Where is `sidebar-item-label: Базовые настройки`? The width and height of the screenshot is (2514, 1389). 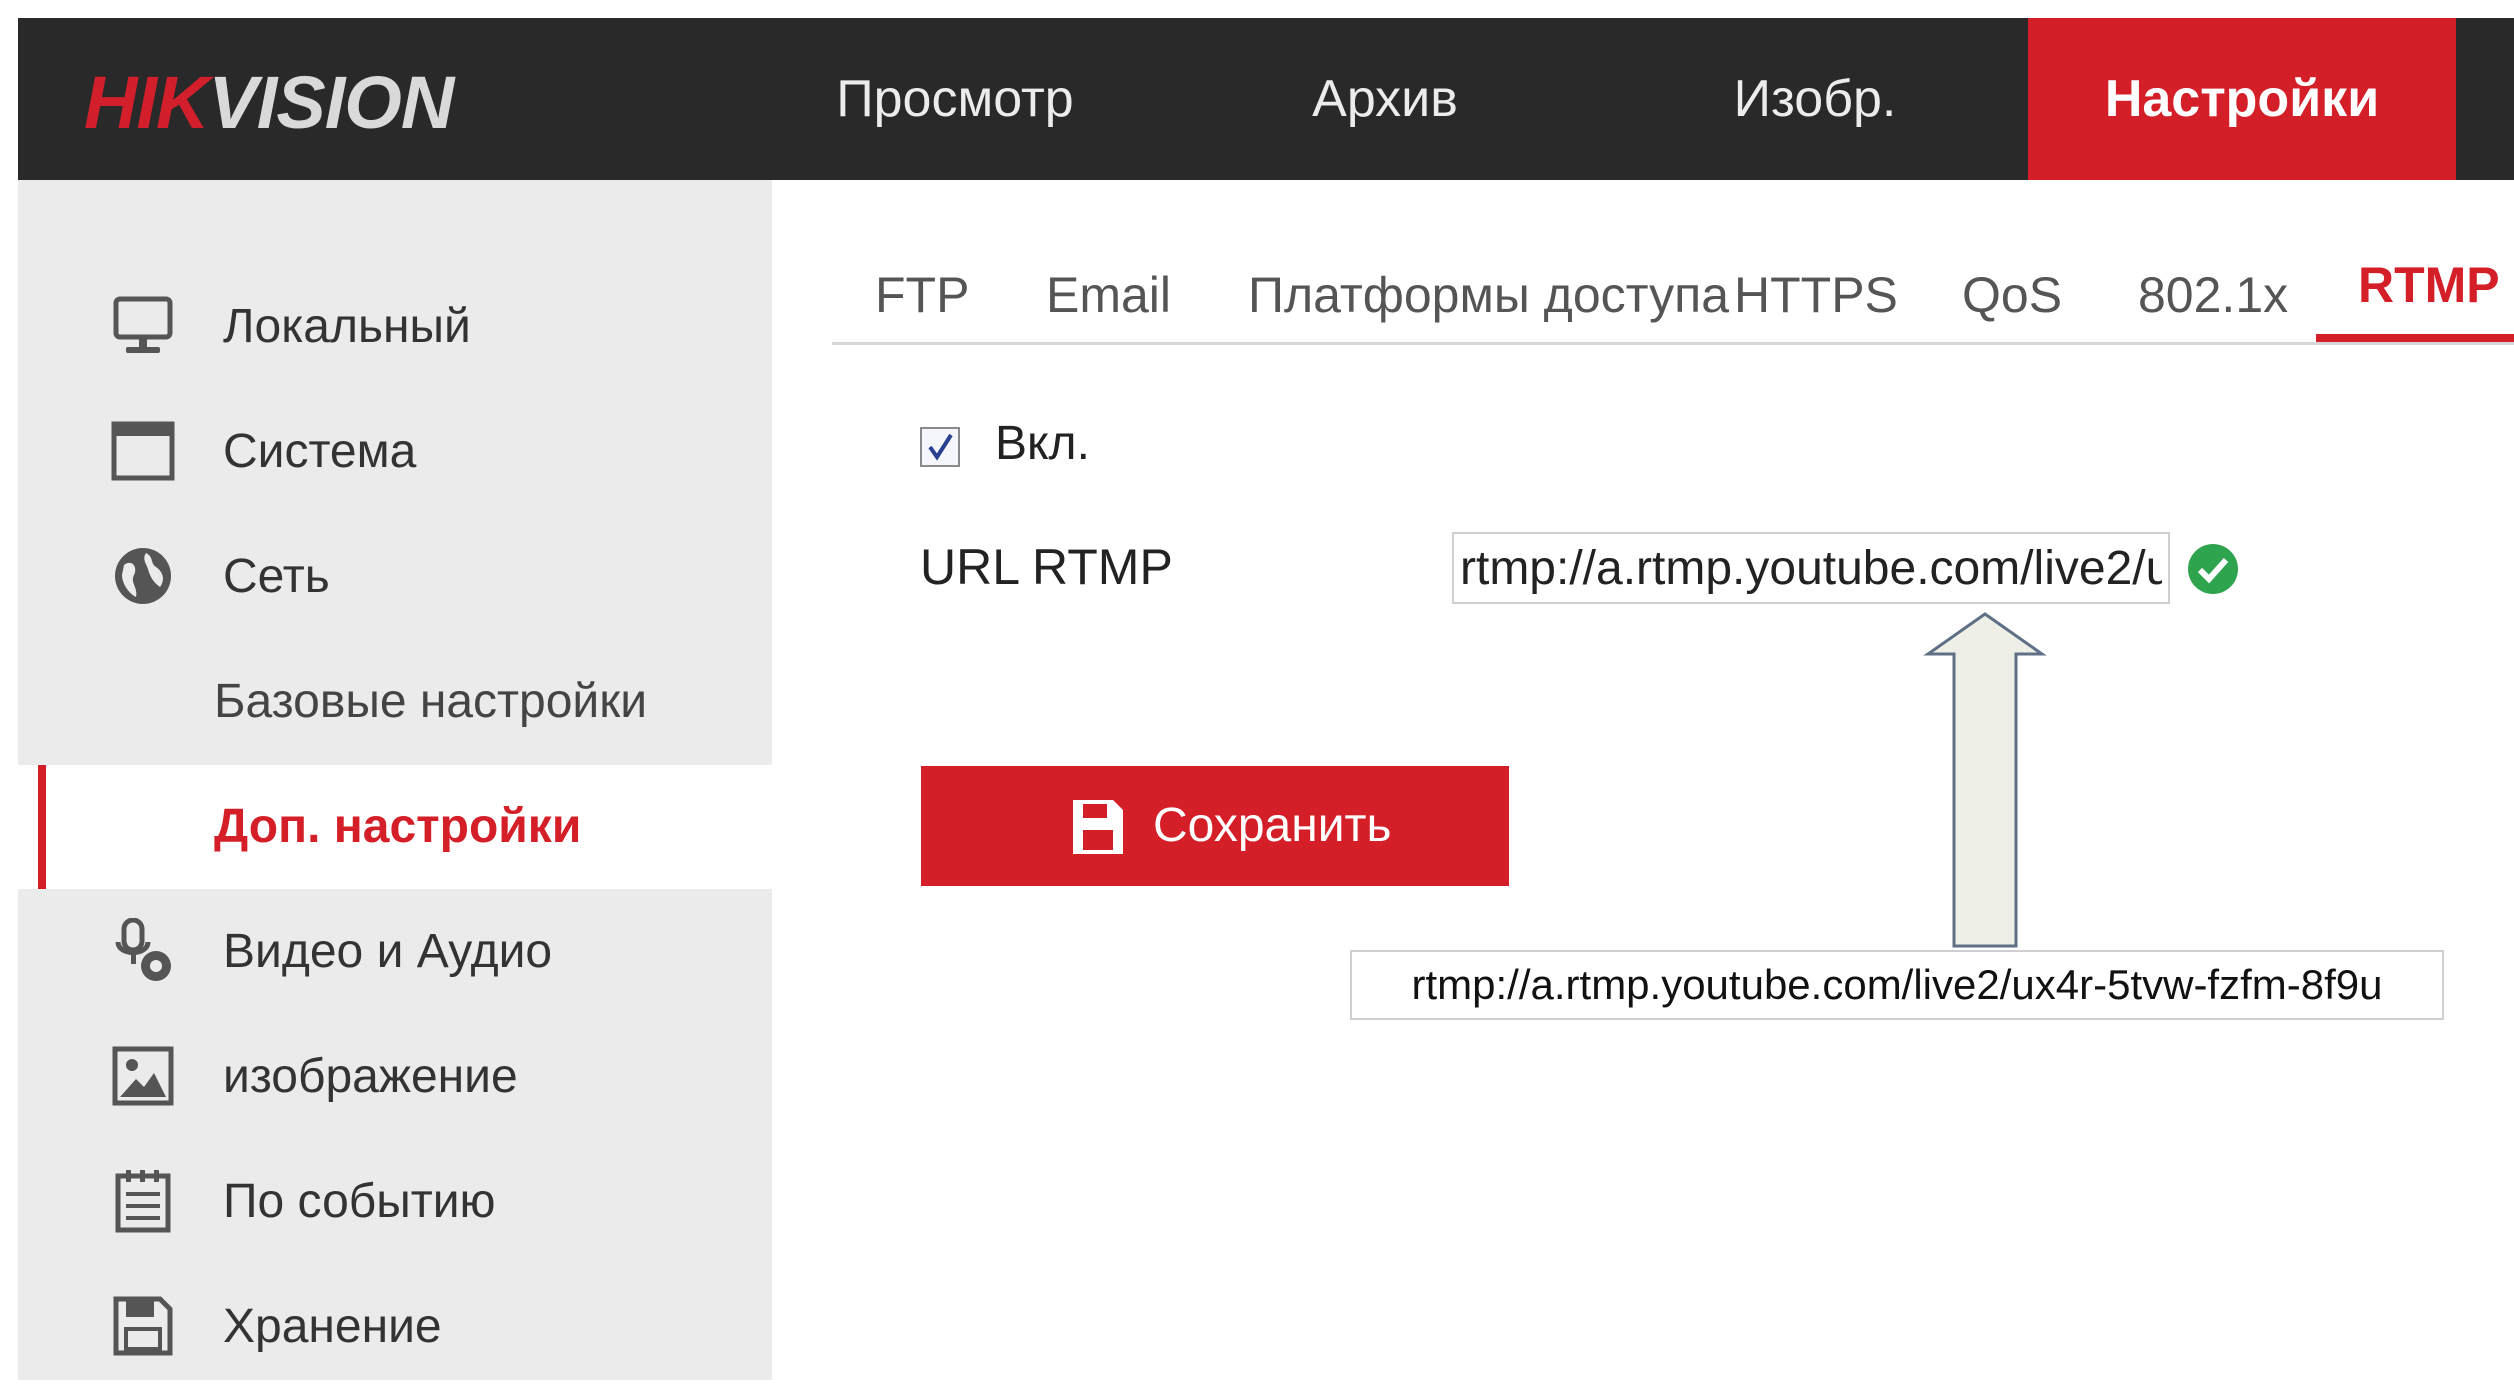
sidebar-item-label: Базовые настройки is located at coordinates (431, 701).